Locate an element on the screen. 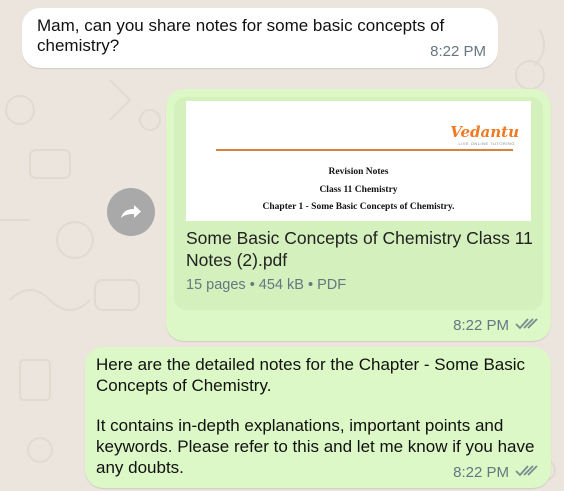 The height and width of the screenshot is (491, 564). document-meta: 15 pages • 454 kB • PDF is located at coordinates (266, 285).